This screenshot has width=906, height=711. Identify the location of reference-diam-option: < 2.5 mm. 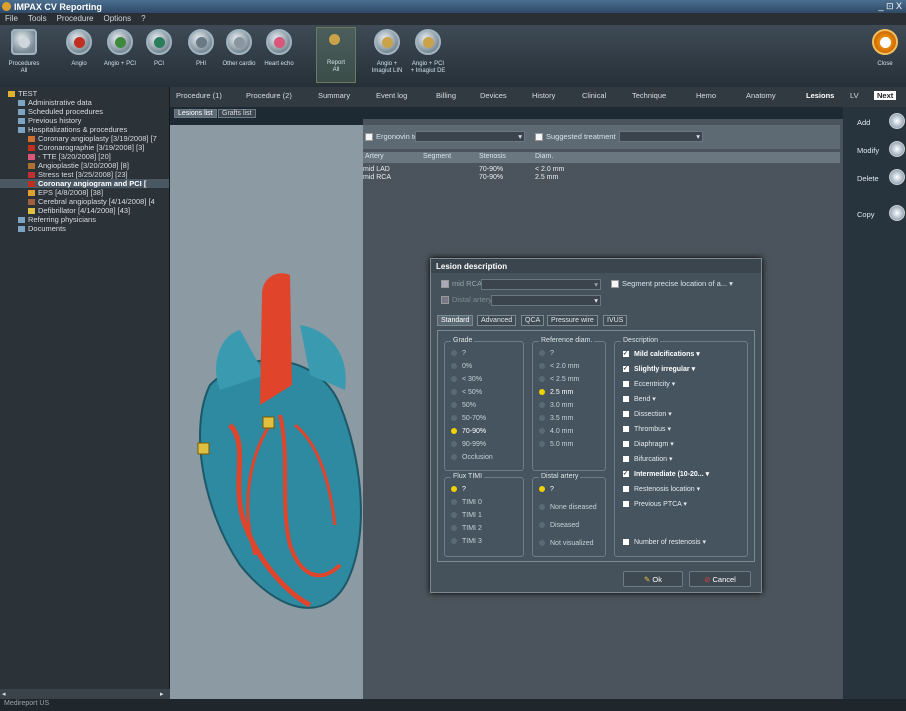
(559, 379).